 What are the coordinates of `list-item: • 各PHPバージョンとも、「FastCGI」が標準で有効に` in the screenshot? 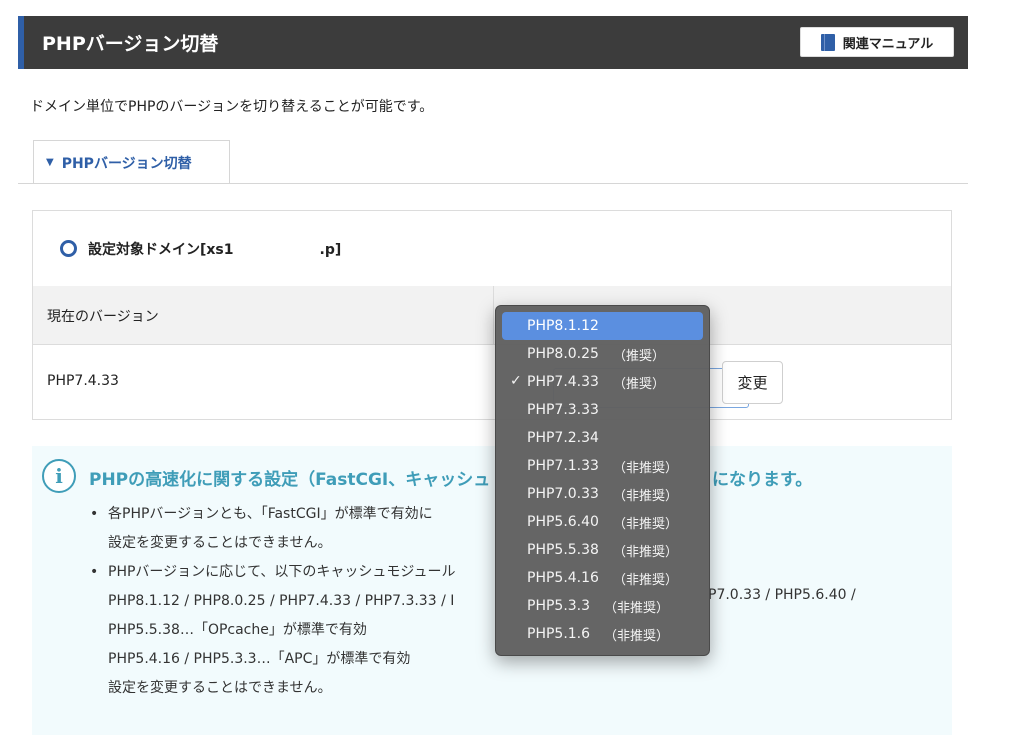 It's located at (261, 514).